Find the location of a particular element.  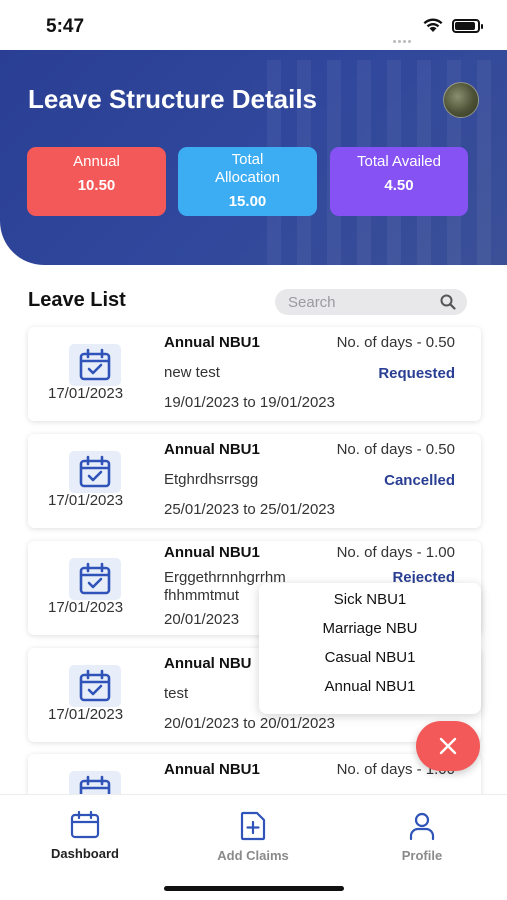

status-bar: 5:47 is located at coordinates (253, 25).